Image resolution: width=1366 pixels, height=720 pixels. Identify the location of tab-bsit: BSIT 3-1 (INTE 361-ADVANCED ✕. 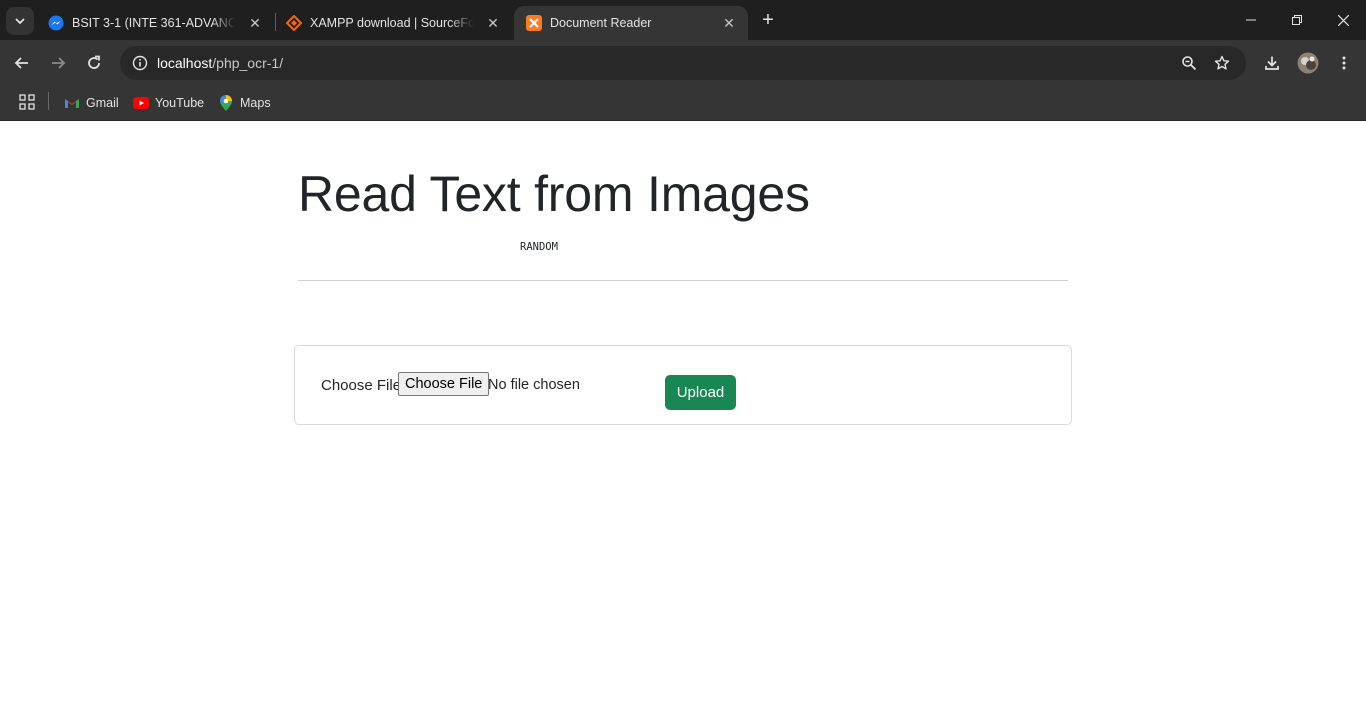
(155, 23).